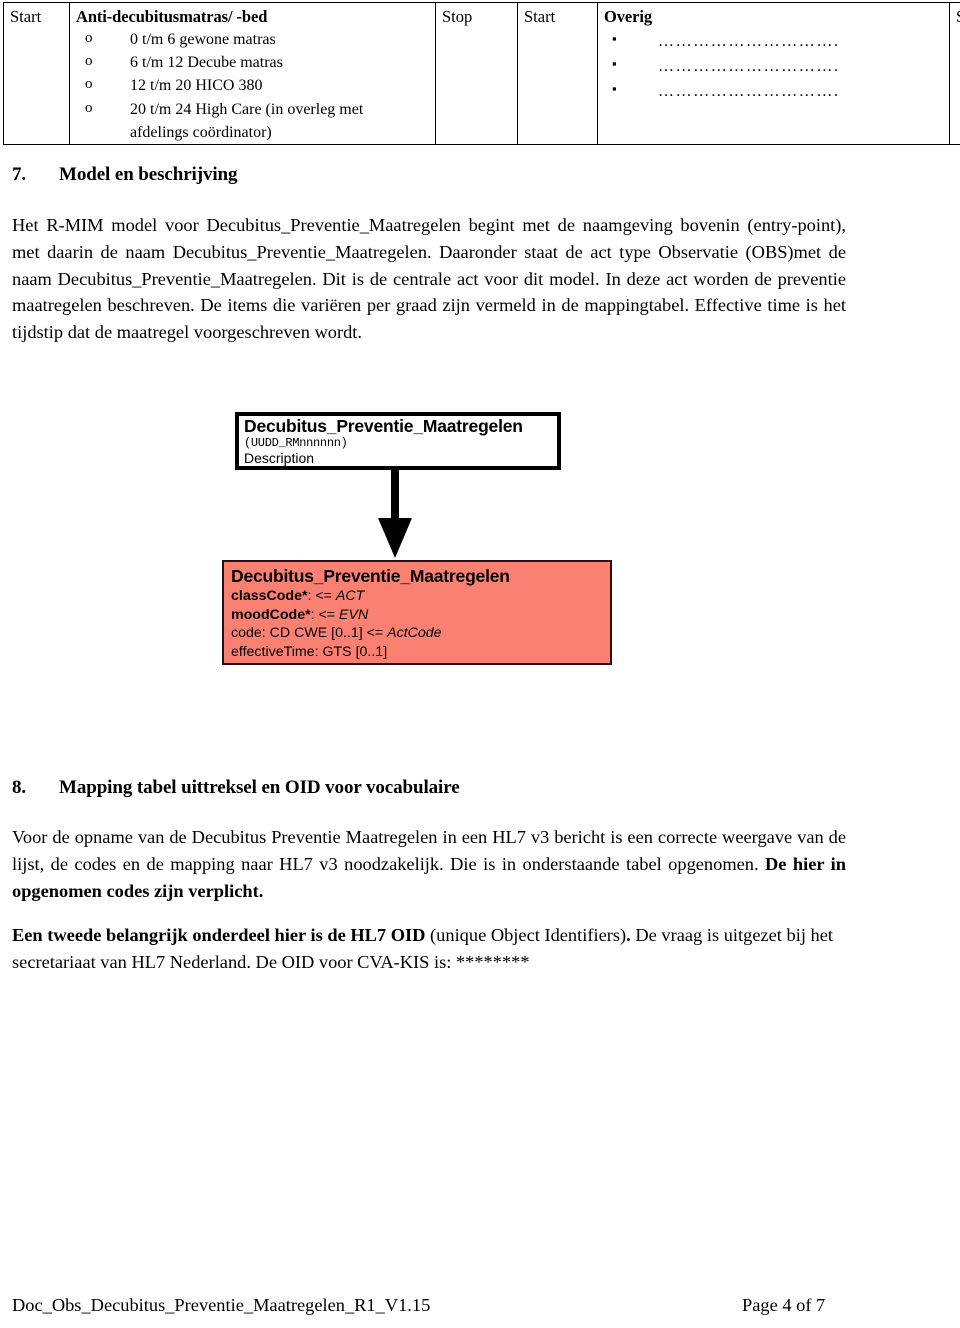 This screenshot has height=1328, width=960. Describe the element at coordinates (395, 496) in the screenshot. I see `connector-line` at that location.